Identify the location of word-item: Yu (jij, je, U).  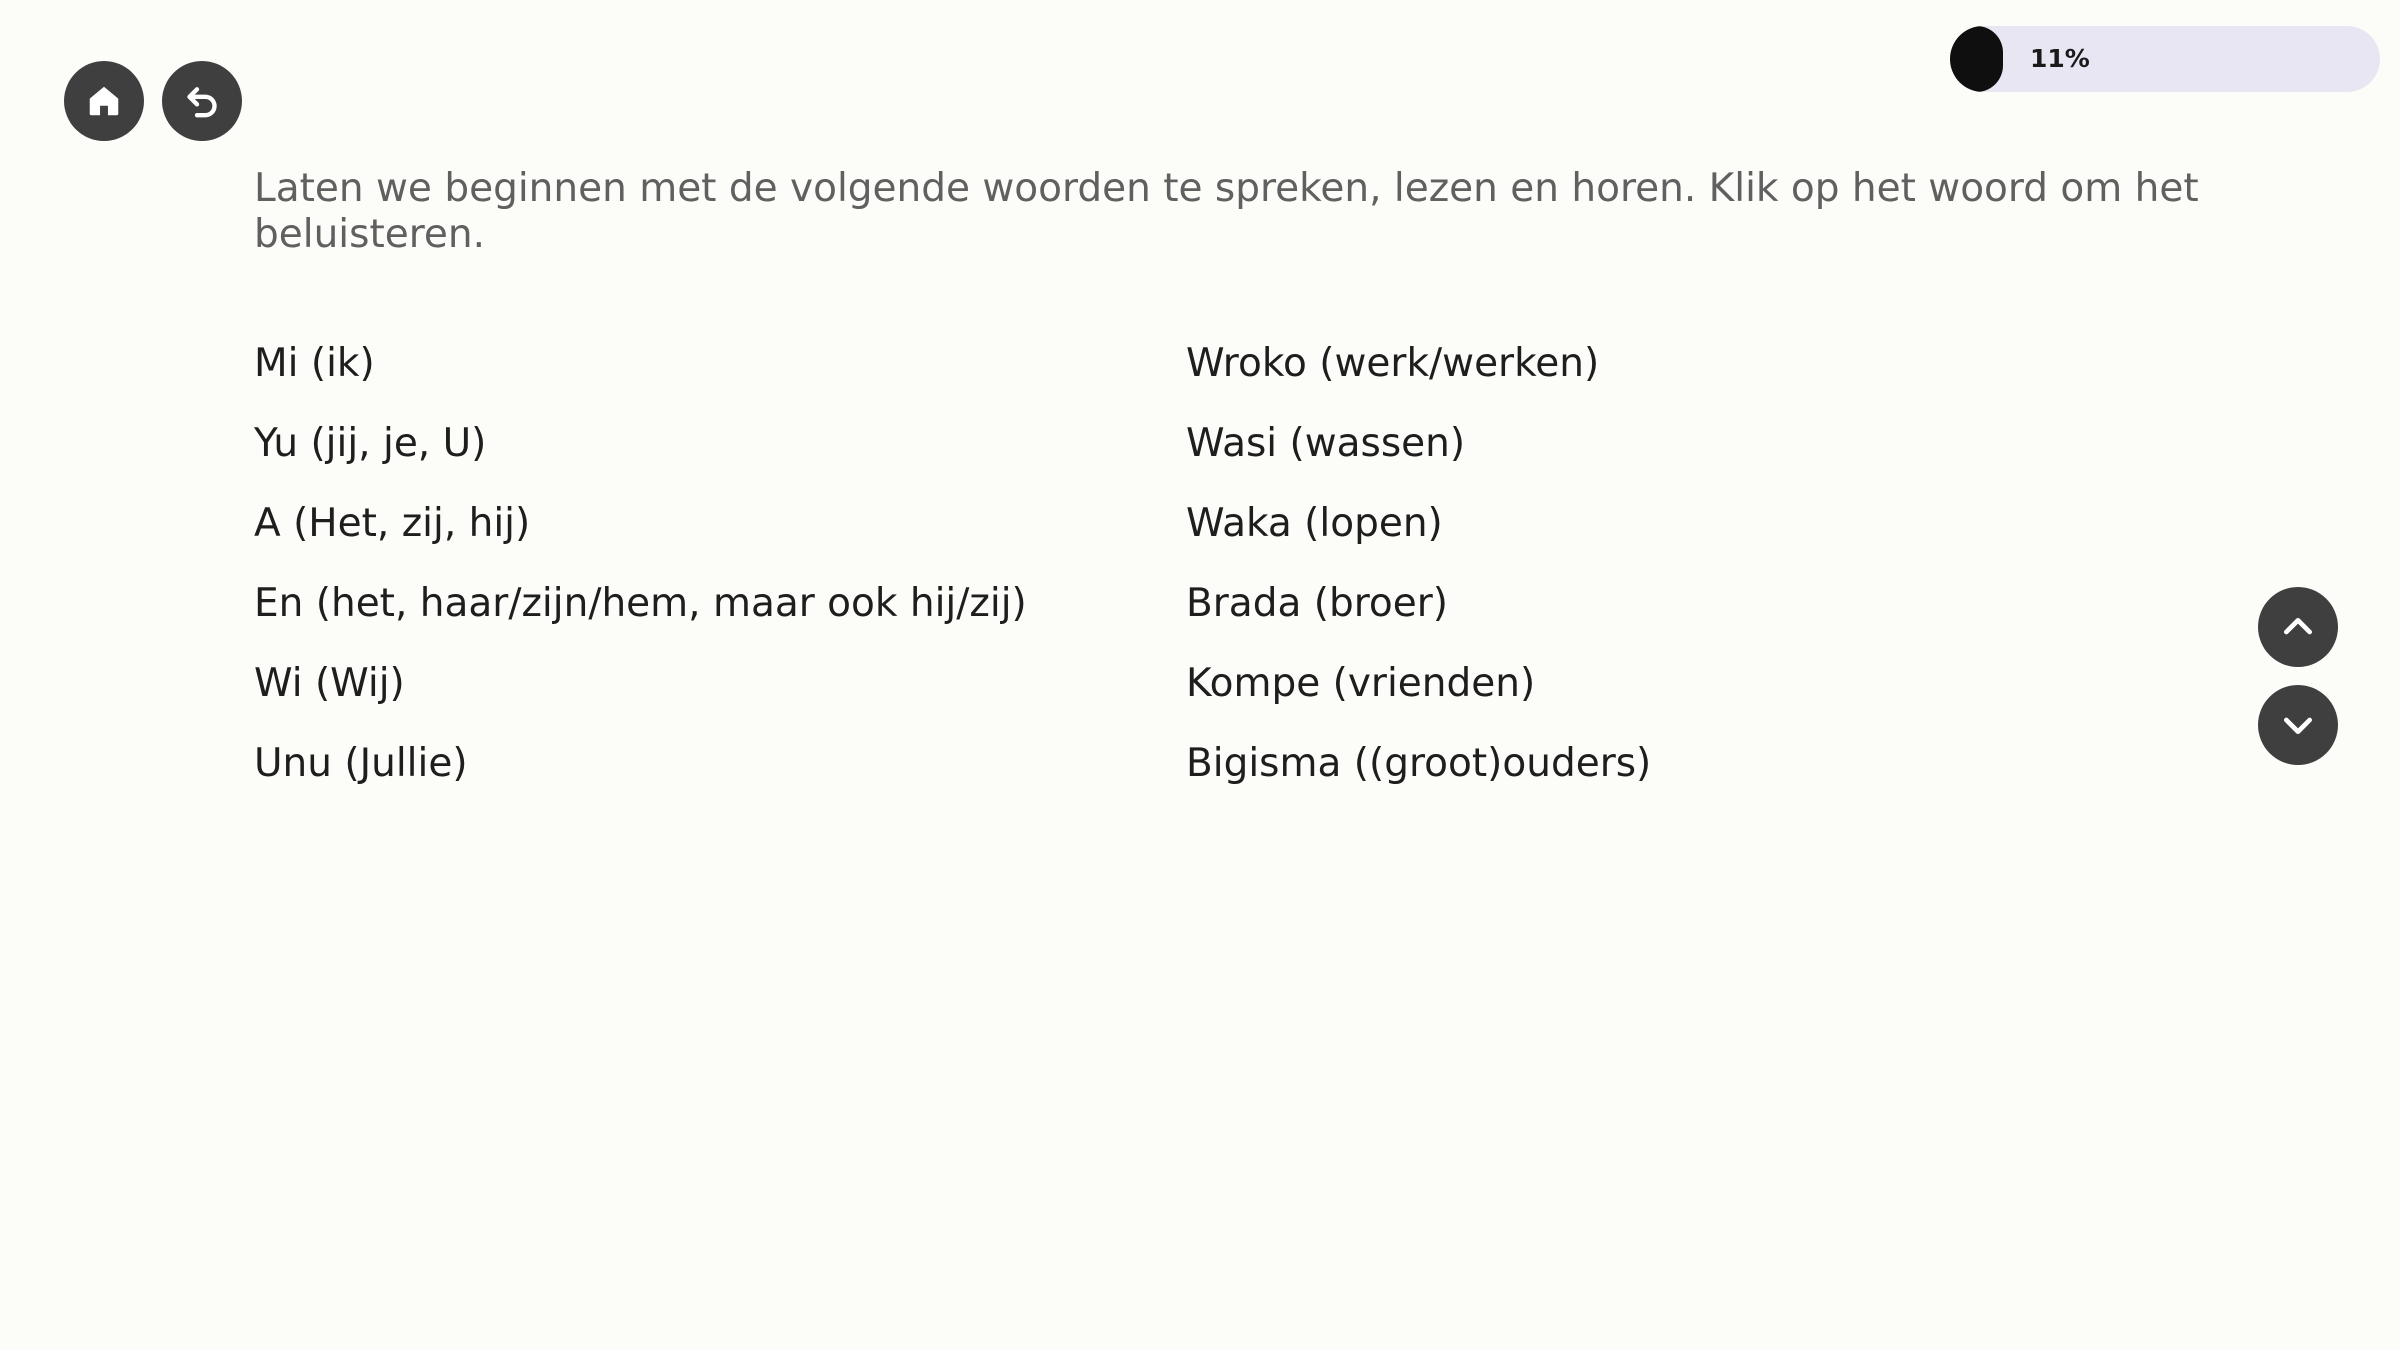
(640, 444).